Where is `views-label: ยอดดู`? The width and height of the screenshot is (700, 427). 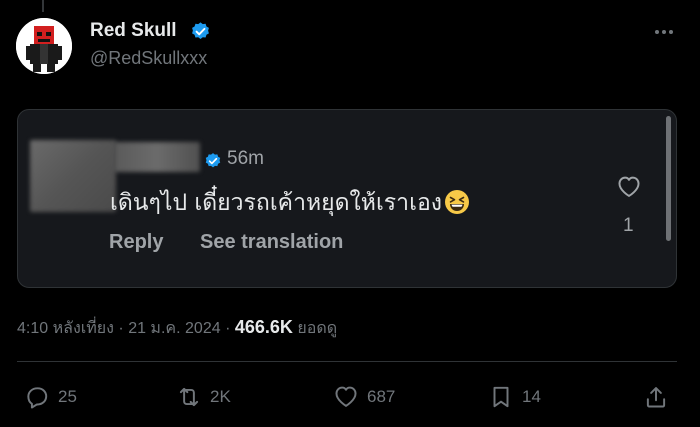
views-label: ยอดดู is located at coordinates (317, 328).